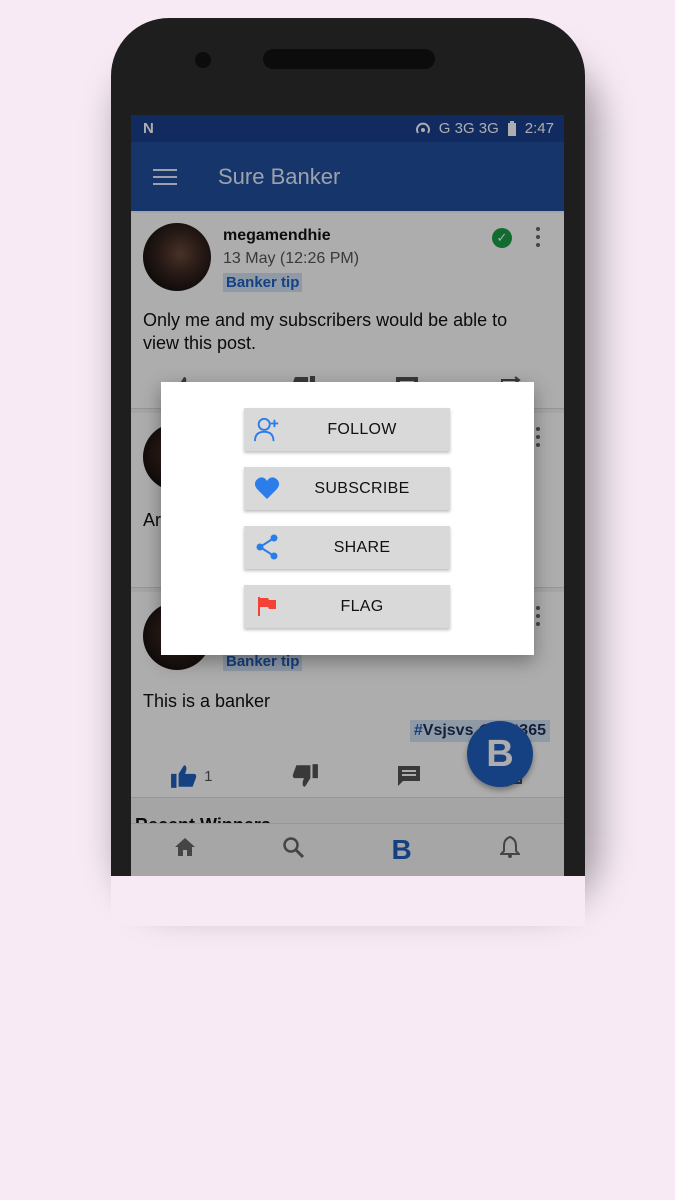 The width and height of the screenshot is (675, 1200). Describe the element at coordinates (347, 488) in the screenshot. I see `subscribe-button: SUBSCRIBE` at that location.